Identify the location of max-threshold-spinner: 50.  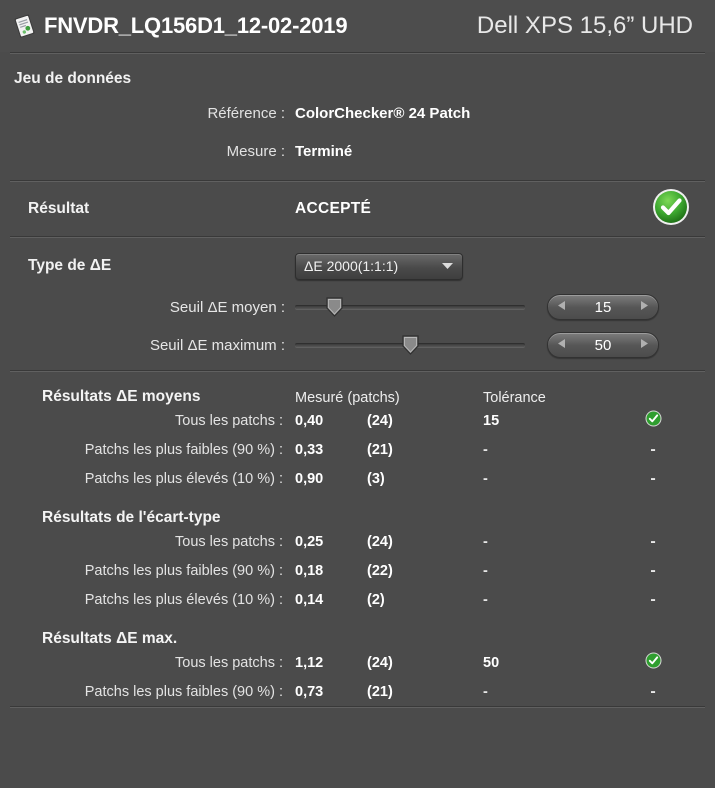
(603, 345).